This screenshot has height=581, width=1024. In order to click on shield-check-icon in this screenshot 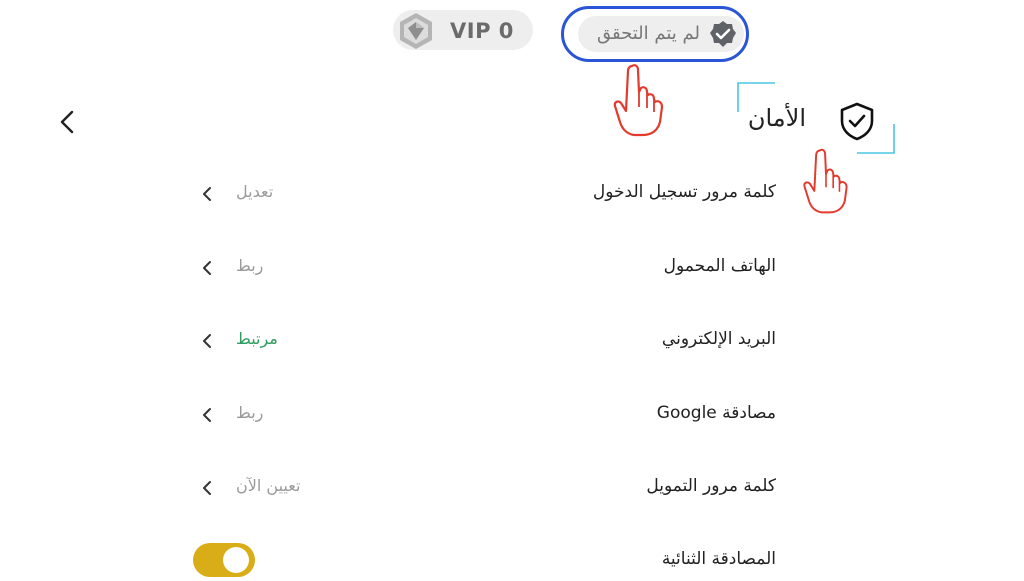, I will do `click(857, 121)`.